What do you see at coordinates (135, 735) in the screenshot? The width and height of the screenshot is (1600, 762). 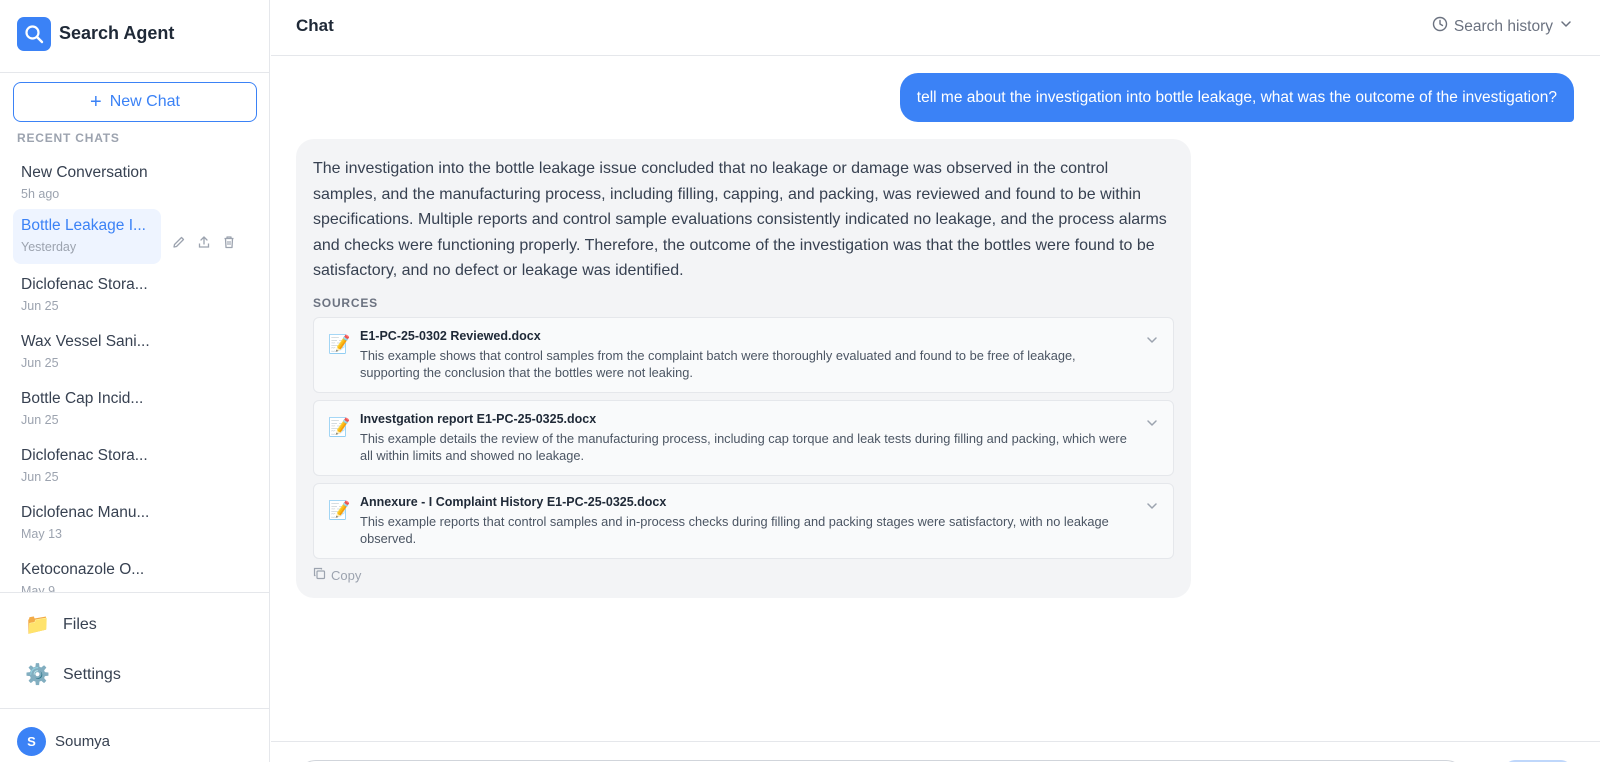 I see `user-profile: S Soumya` at bounding box center [135, 735].